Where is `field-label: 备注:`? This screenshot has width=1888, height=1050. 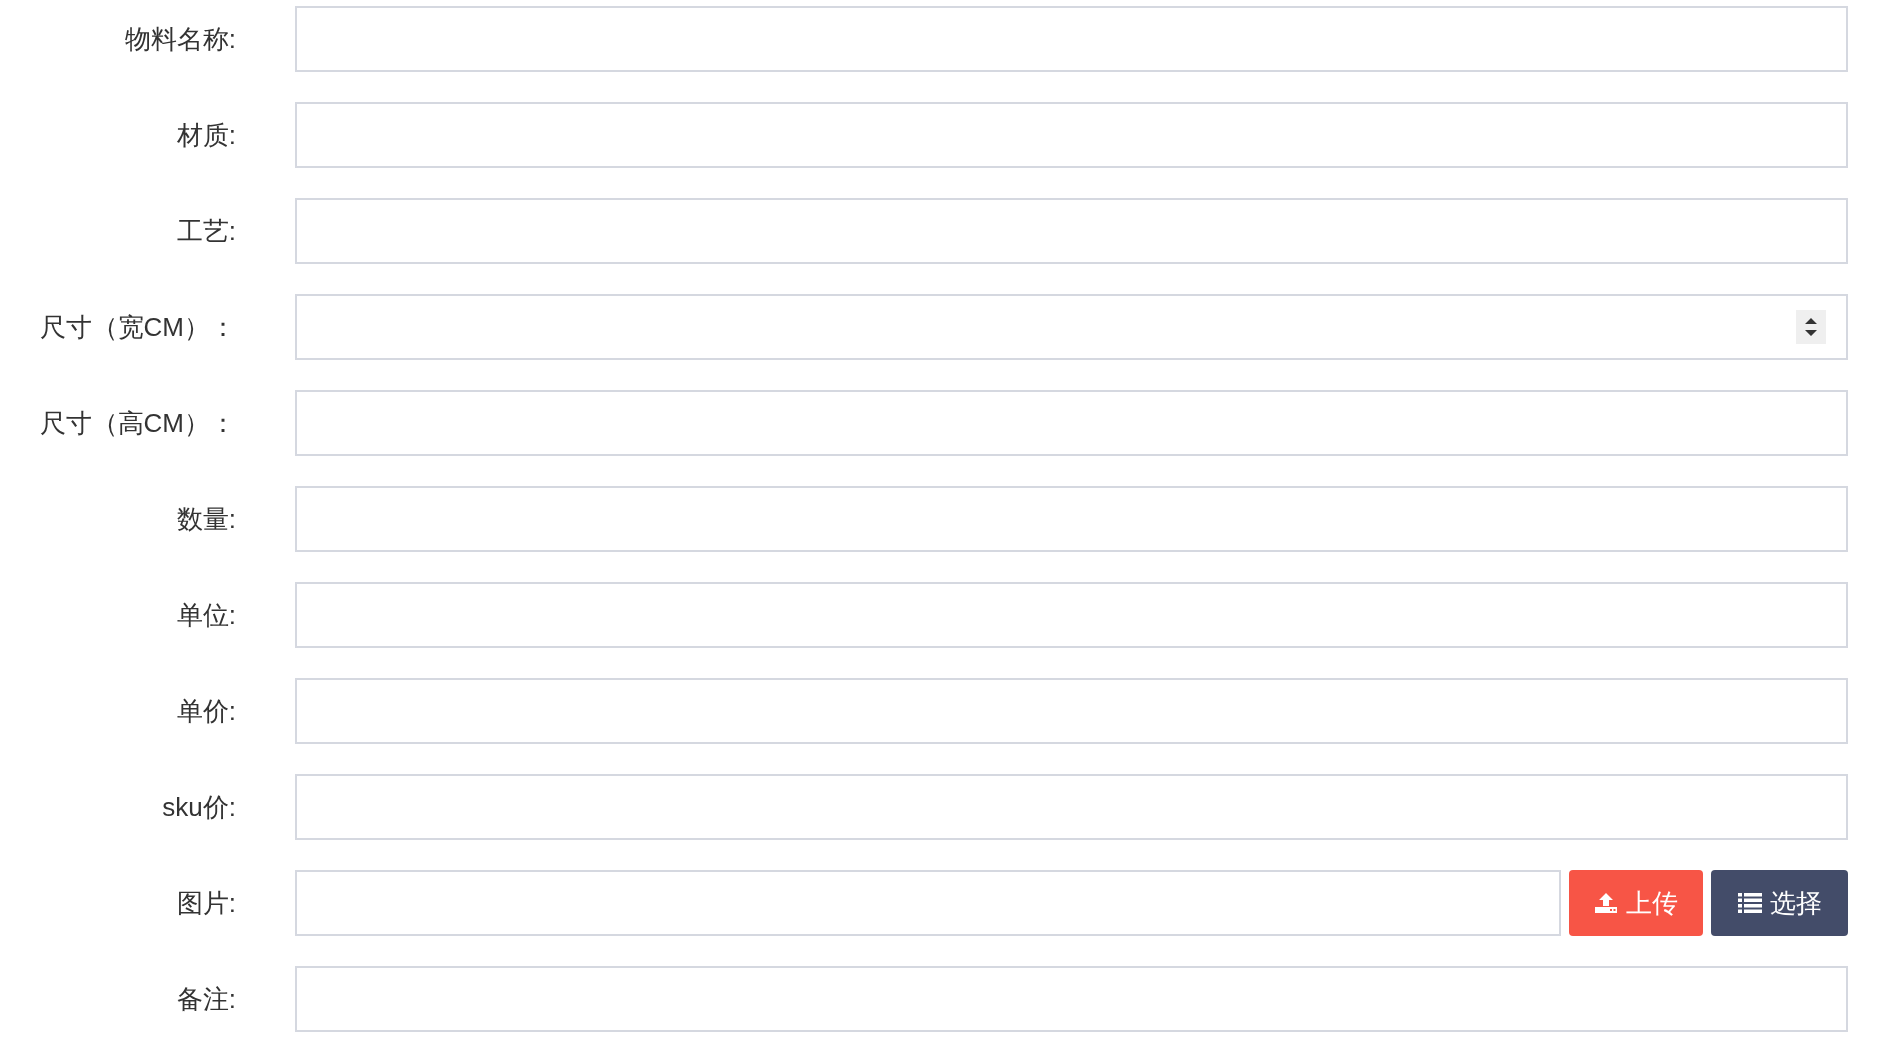
field-label: 备注: is located at coordinates (205, 999).